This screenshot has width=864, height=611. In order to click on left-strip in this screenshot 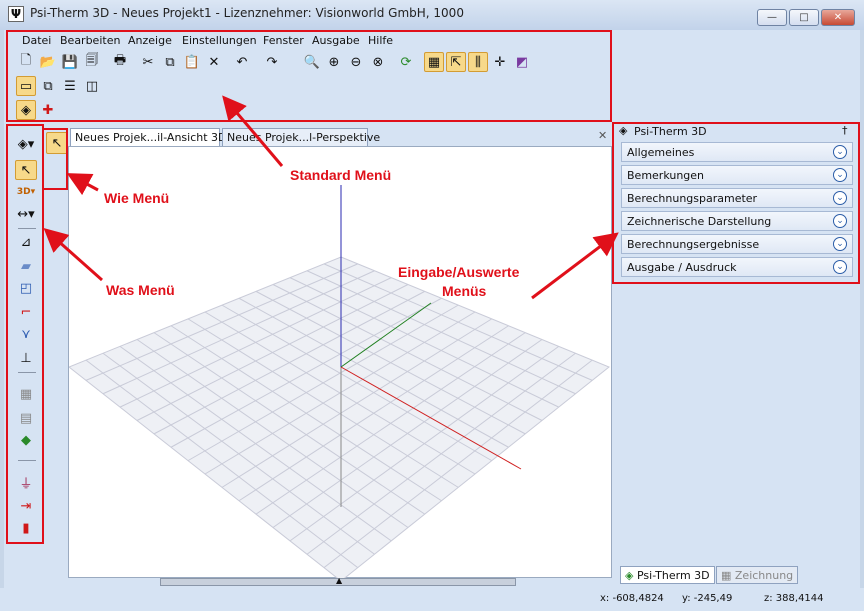, I will do `click(56, 358)`.